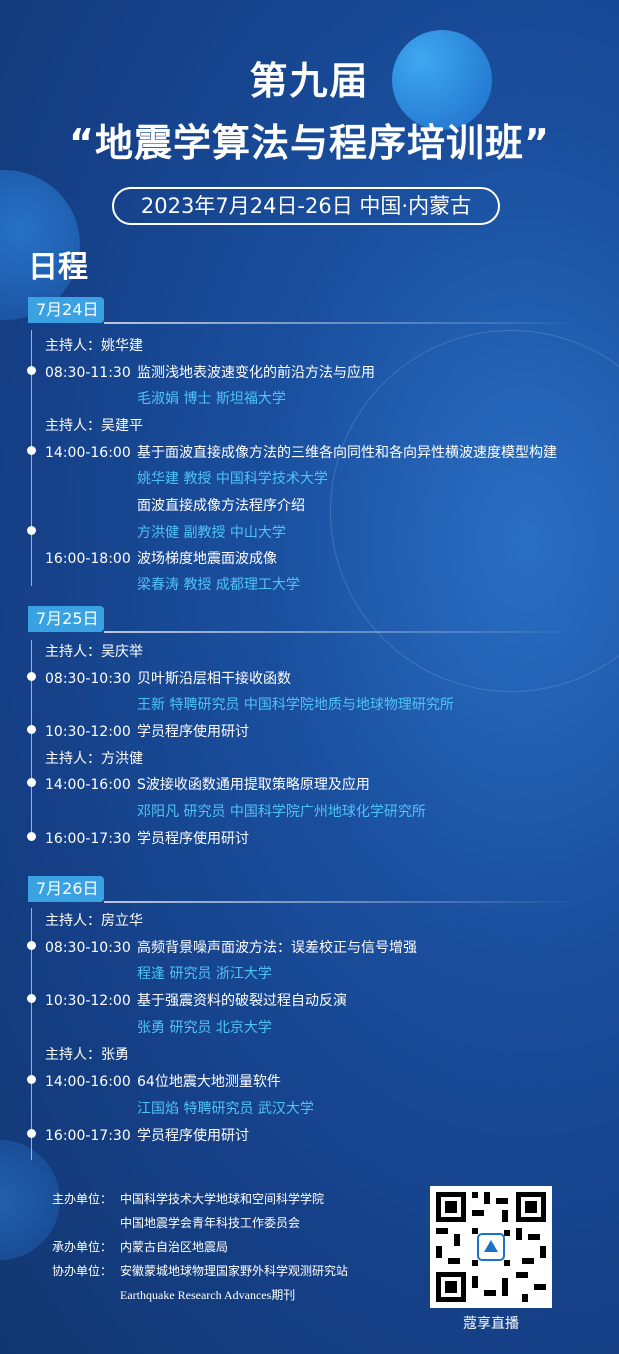 The width and height of the screenshot is (619, 1354). Describe the element at coordinates (210, 1223) in the screenshot. I see `host-org: 中国地震学会青年科技工作委员会` at that location.